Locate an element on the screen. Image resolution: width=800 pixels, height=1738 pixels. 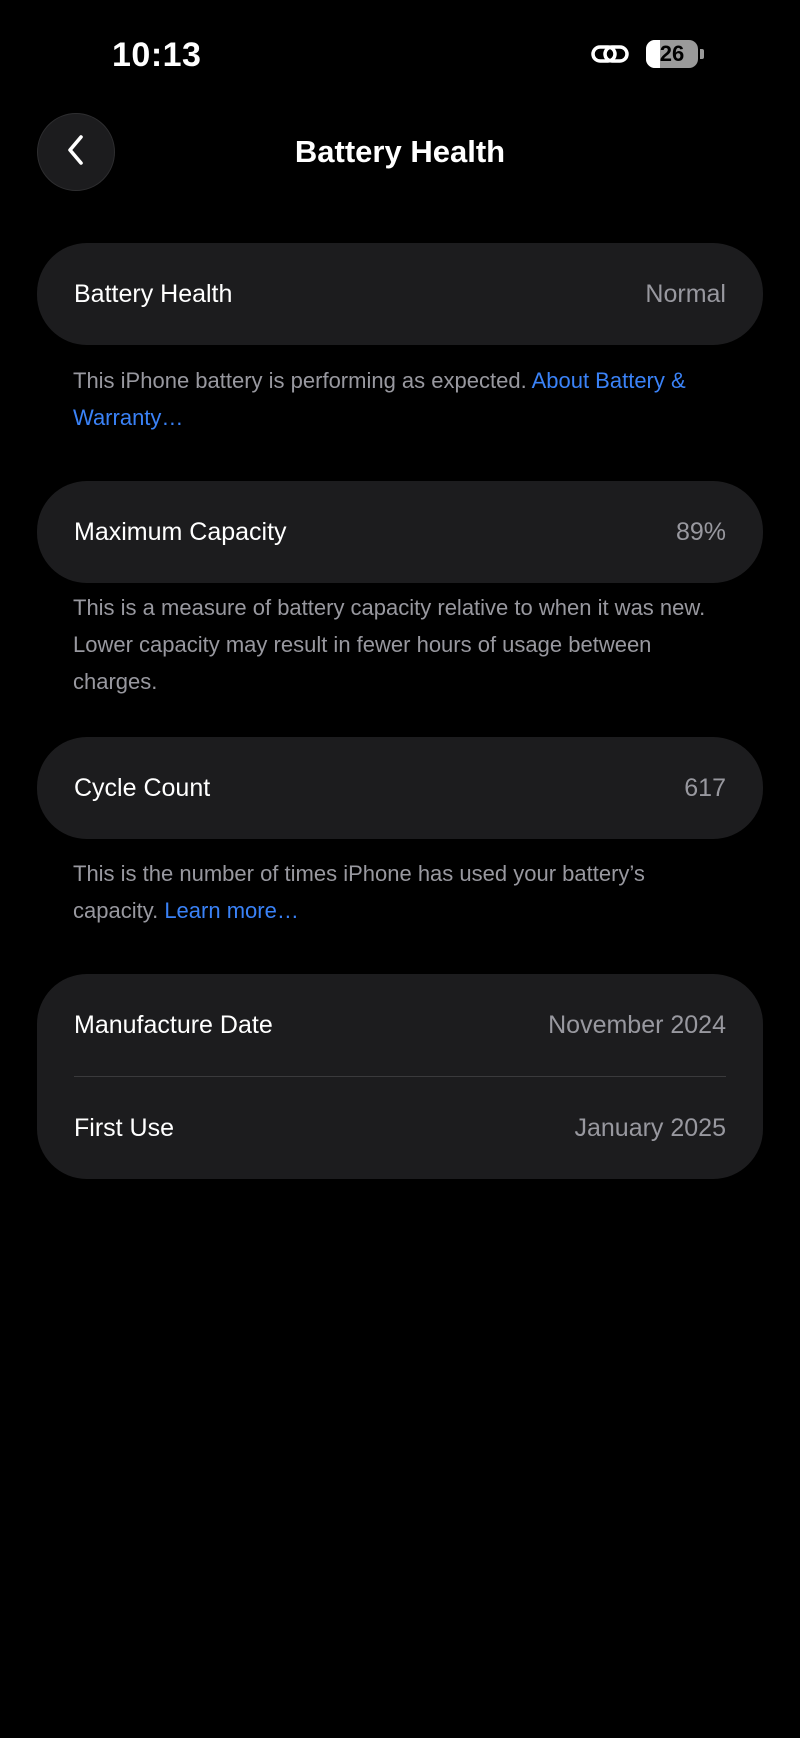
maximum-capacity-card: Maximum Capacity 89% is located at coordinates (400, 532).